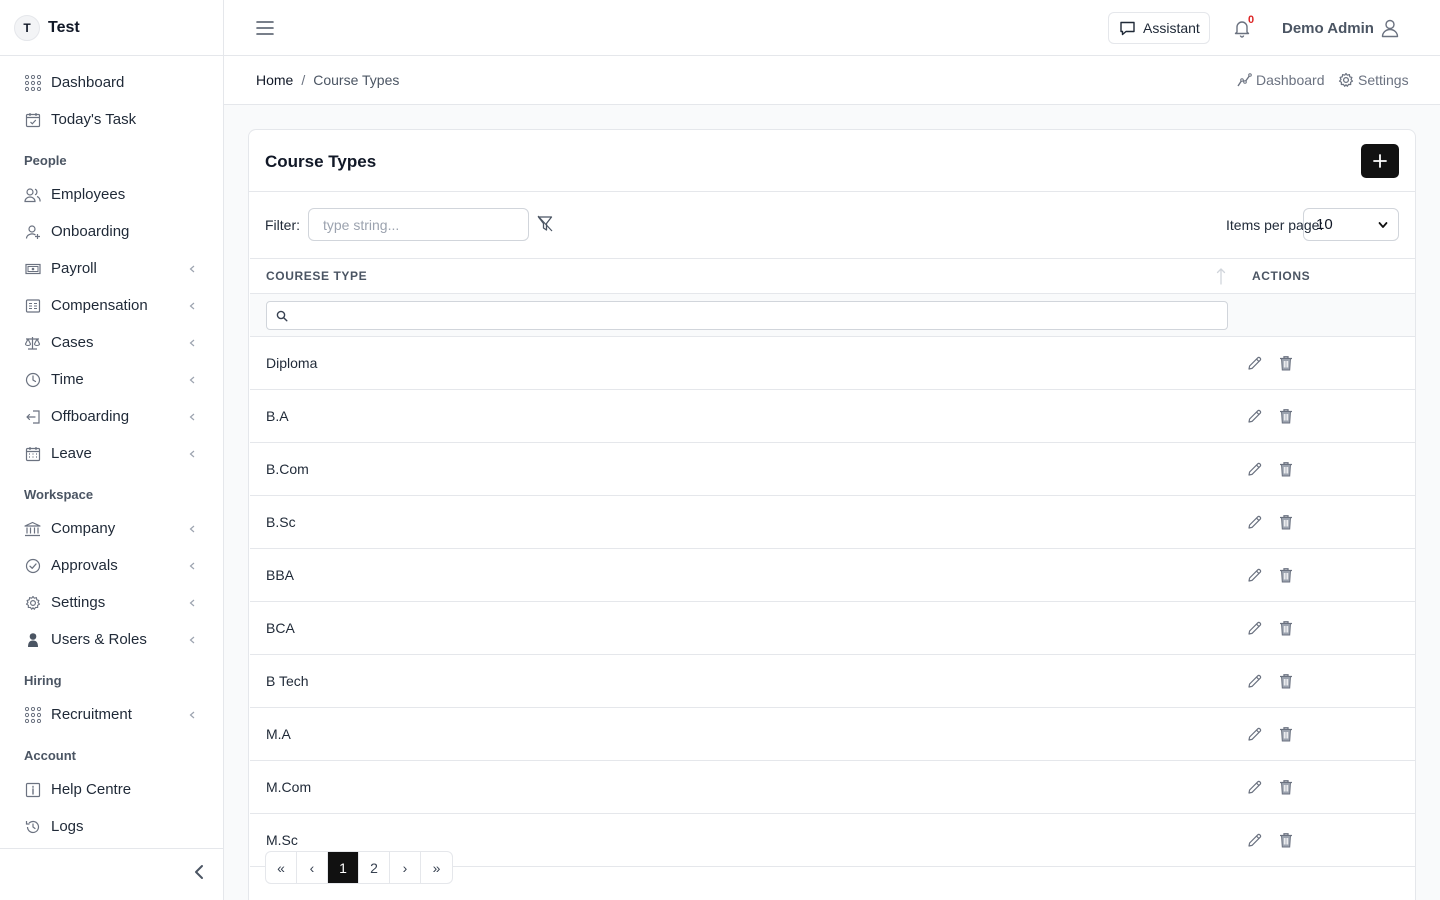  I want to click on sidebar-item-cases: Cases, so click(111, 342).